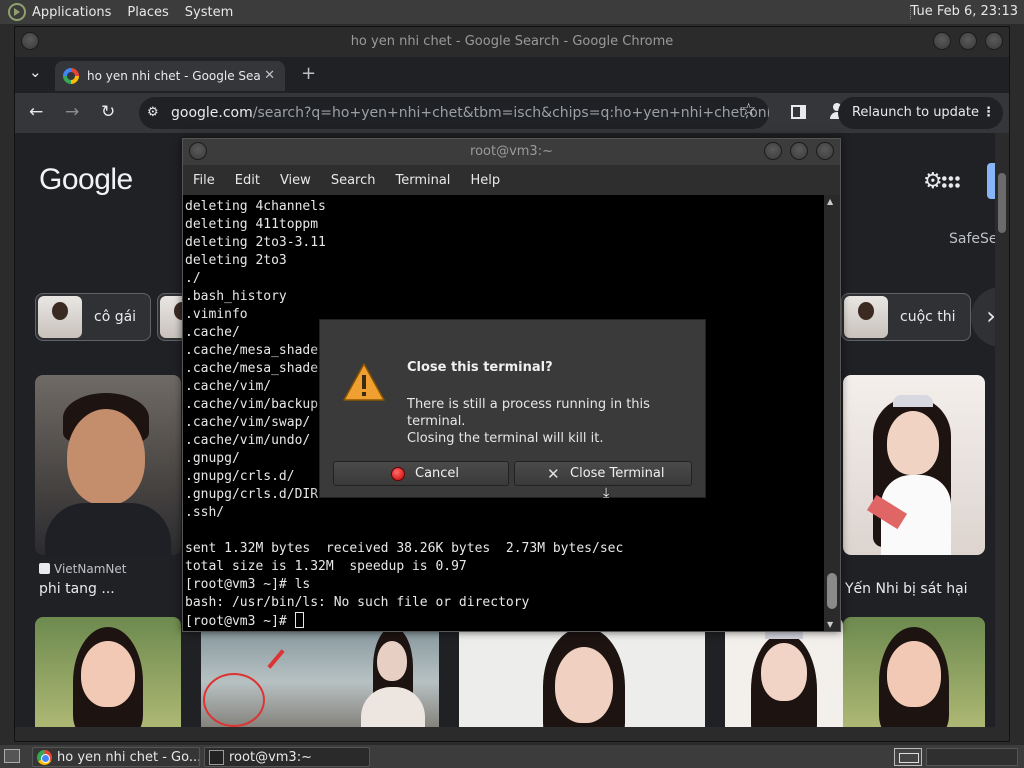 The width and height of the screenshot is (1024, 768). I want to click on forward-icon: →, so click(72, 112).